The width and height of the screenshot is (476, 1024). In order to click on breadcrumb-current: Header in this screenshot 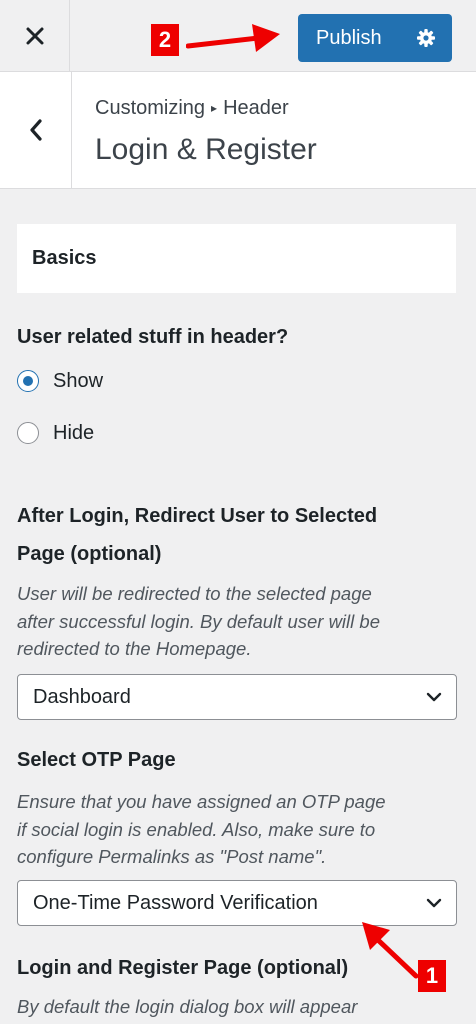, I will do `click(256, 108)`.